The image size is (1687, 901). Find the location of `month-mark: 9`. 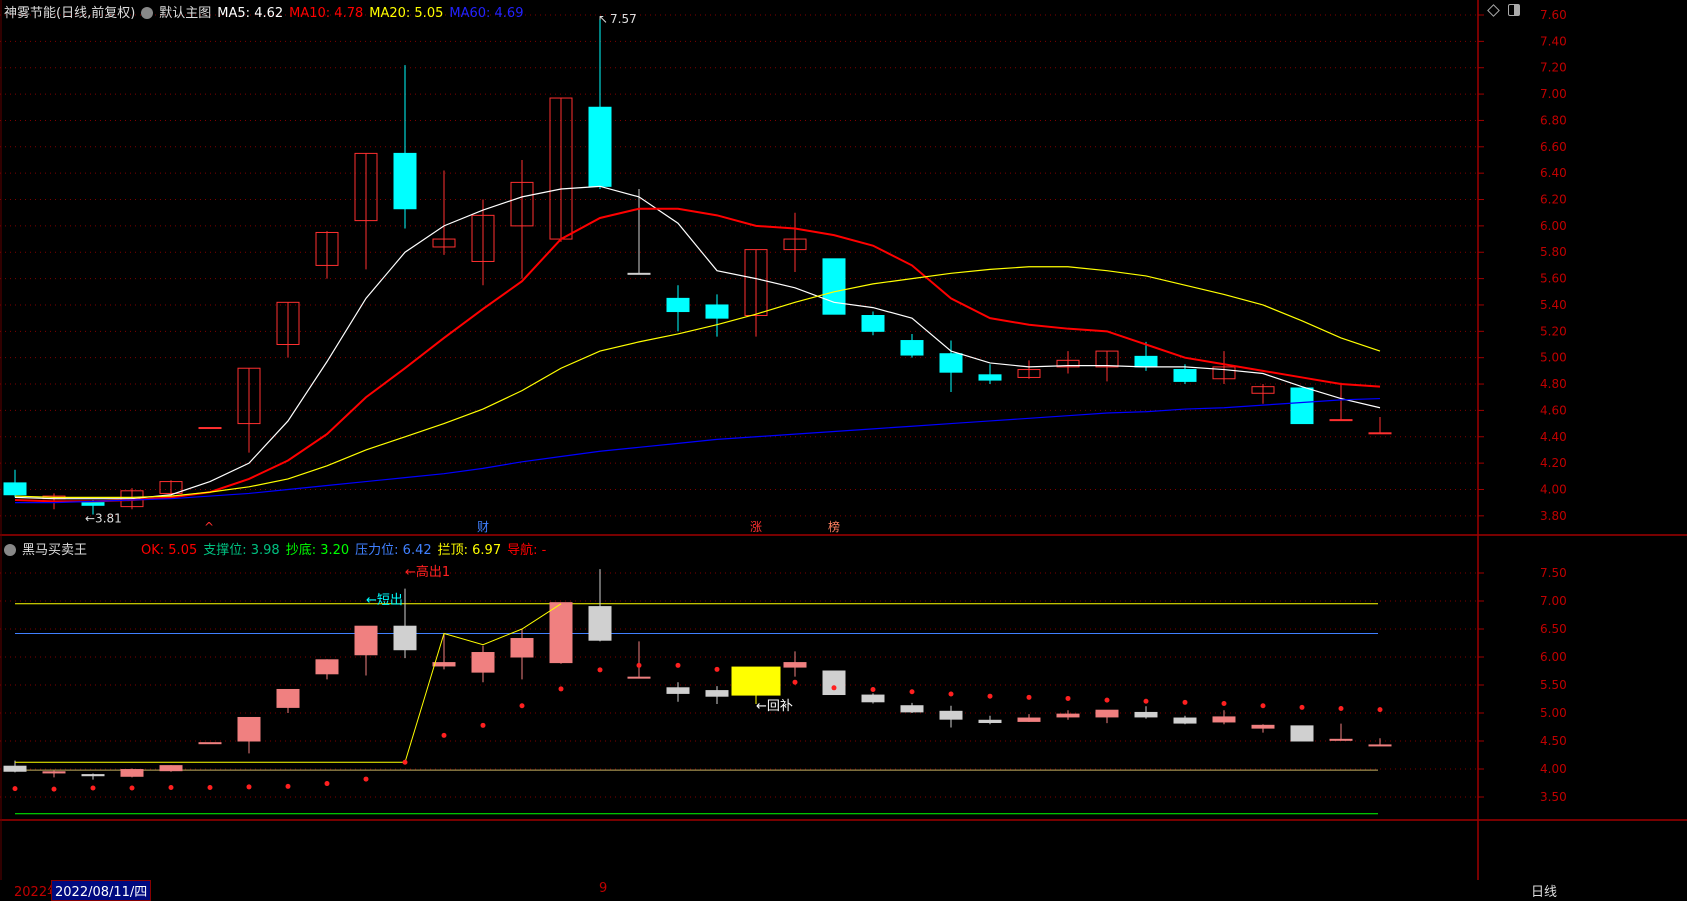

month-mark: 9 is located at coordinates (603, 888).